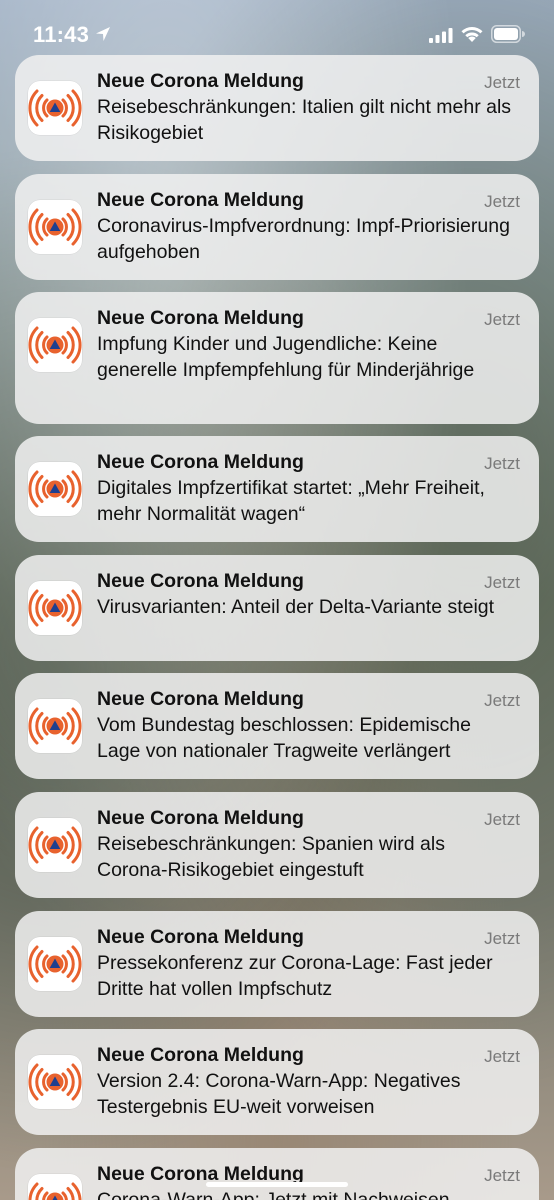  Describe the element at coordinates (103, 34) in the screenshot. I see `location-icon` at that location.